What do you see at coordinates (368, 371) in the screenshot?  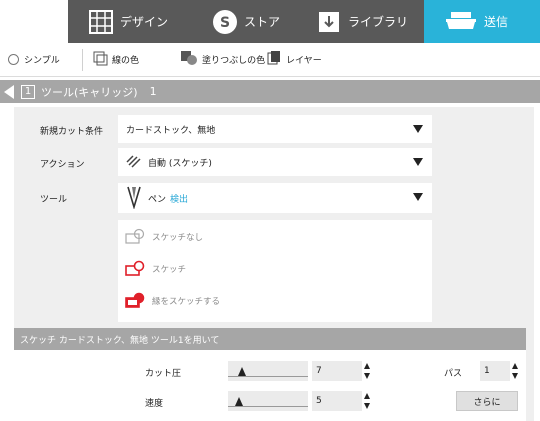 I see `pressure-stepper` at bounding box center [368, 371].